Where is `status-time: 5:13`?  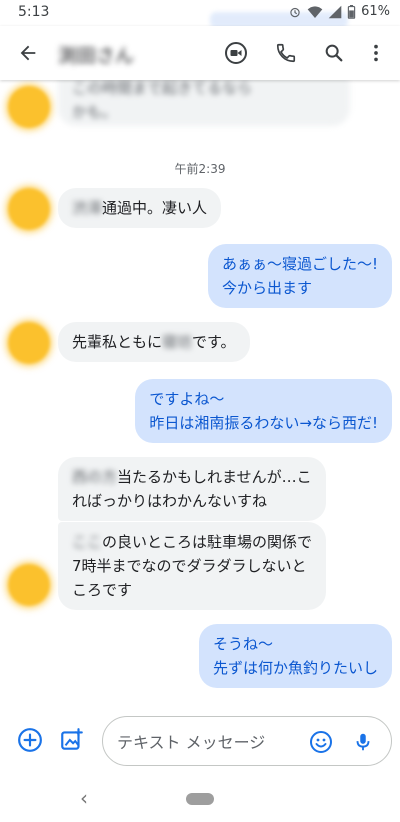
status-time: 5:13 is located at coordinates (34, 12).